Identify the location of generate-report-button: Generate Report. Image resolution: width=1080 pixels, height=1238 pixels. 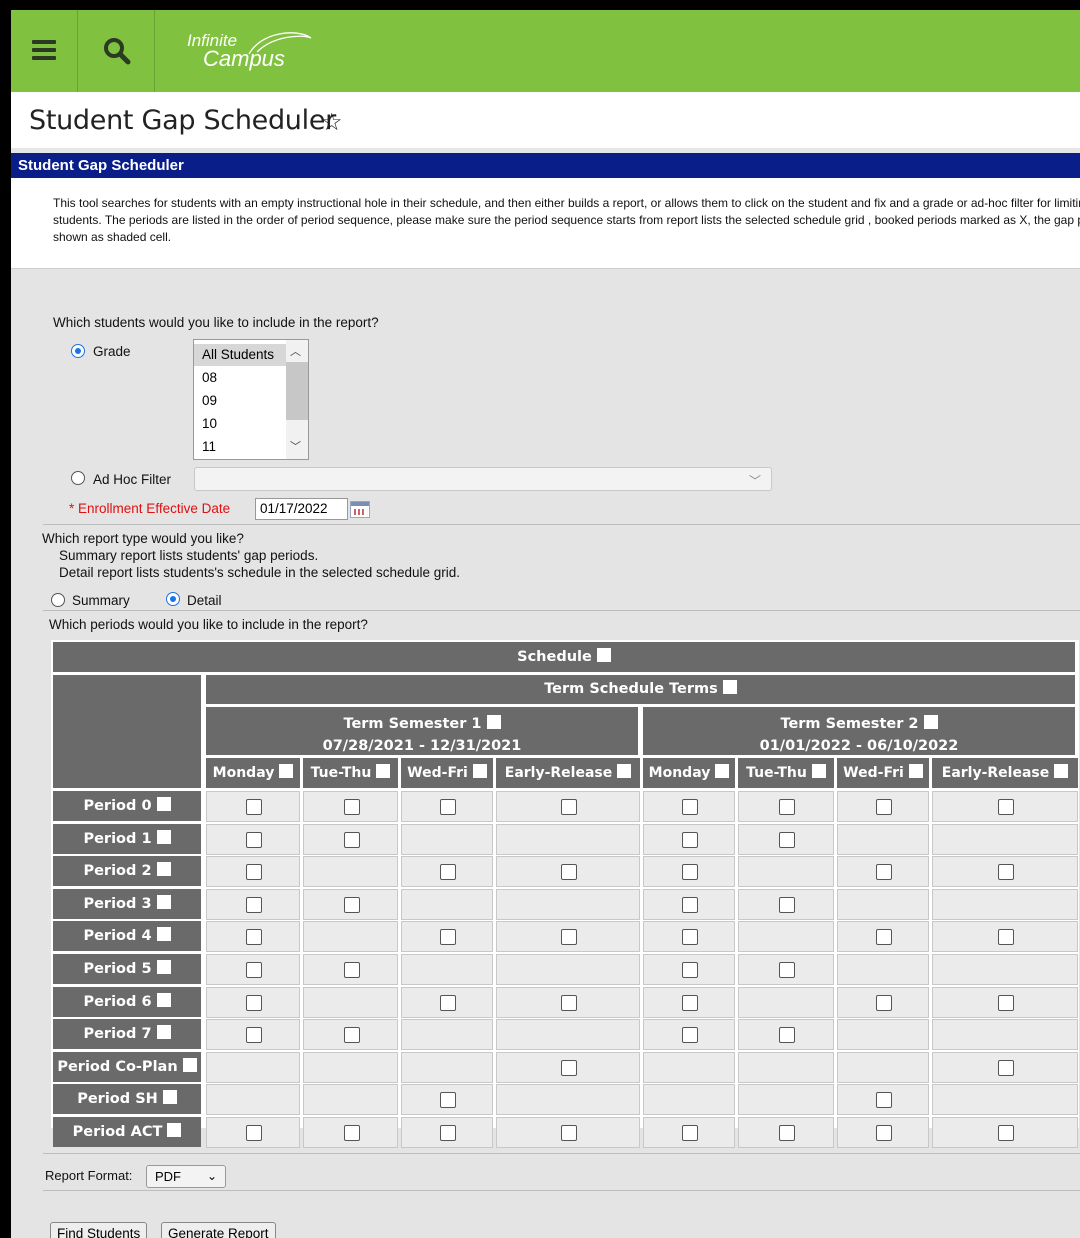
(218, 1230).